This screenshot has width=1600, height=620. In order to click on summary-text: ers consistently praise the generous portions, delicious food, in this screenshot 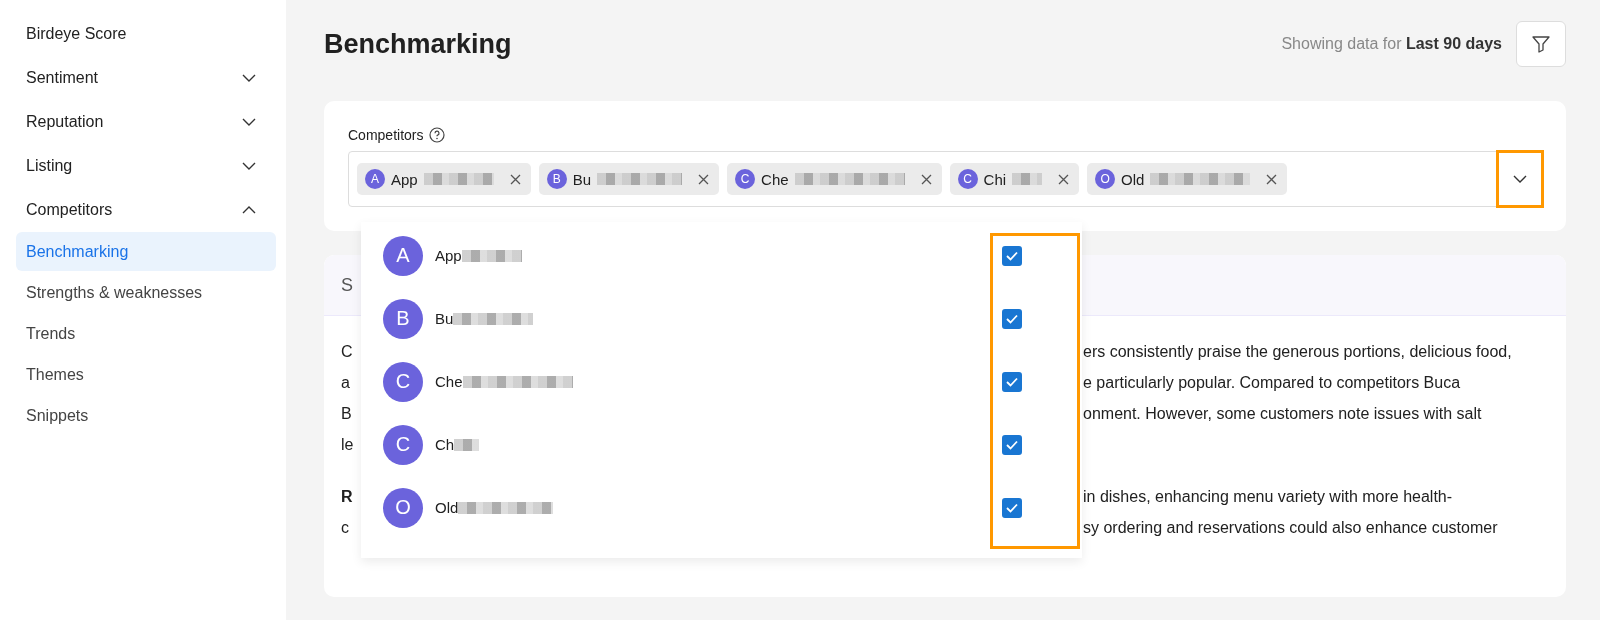, I will do `click(1297, 351)`.